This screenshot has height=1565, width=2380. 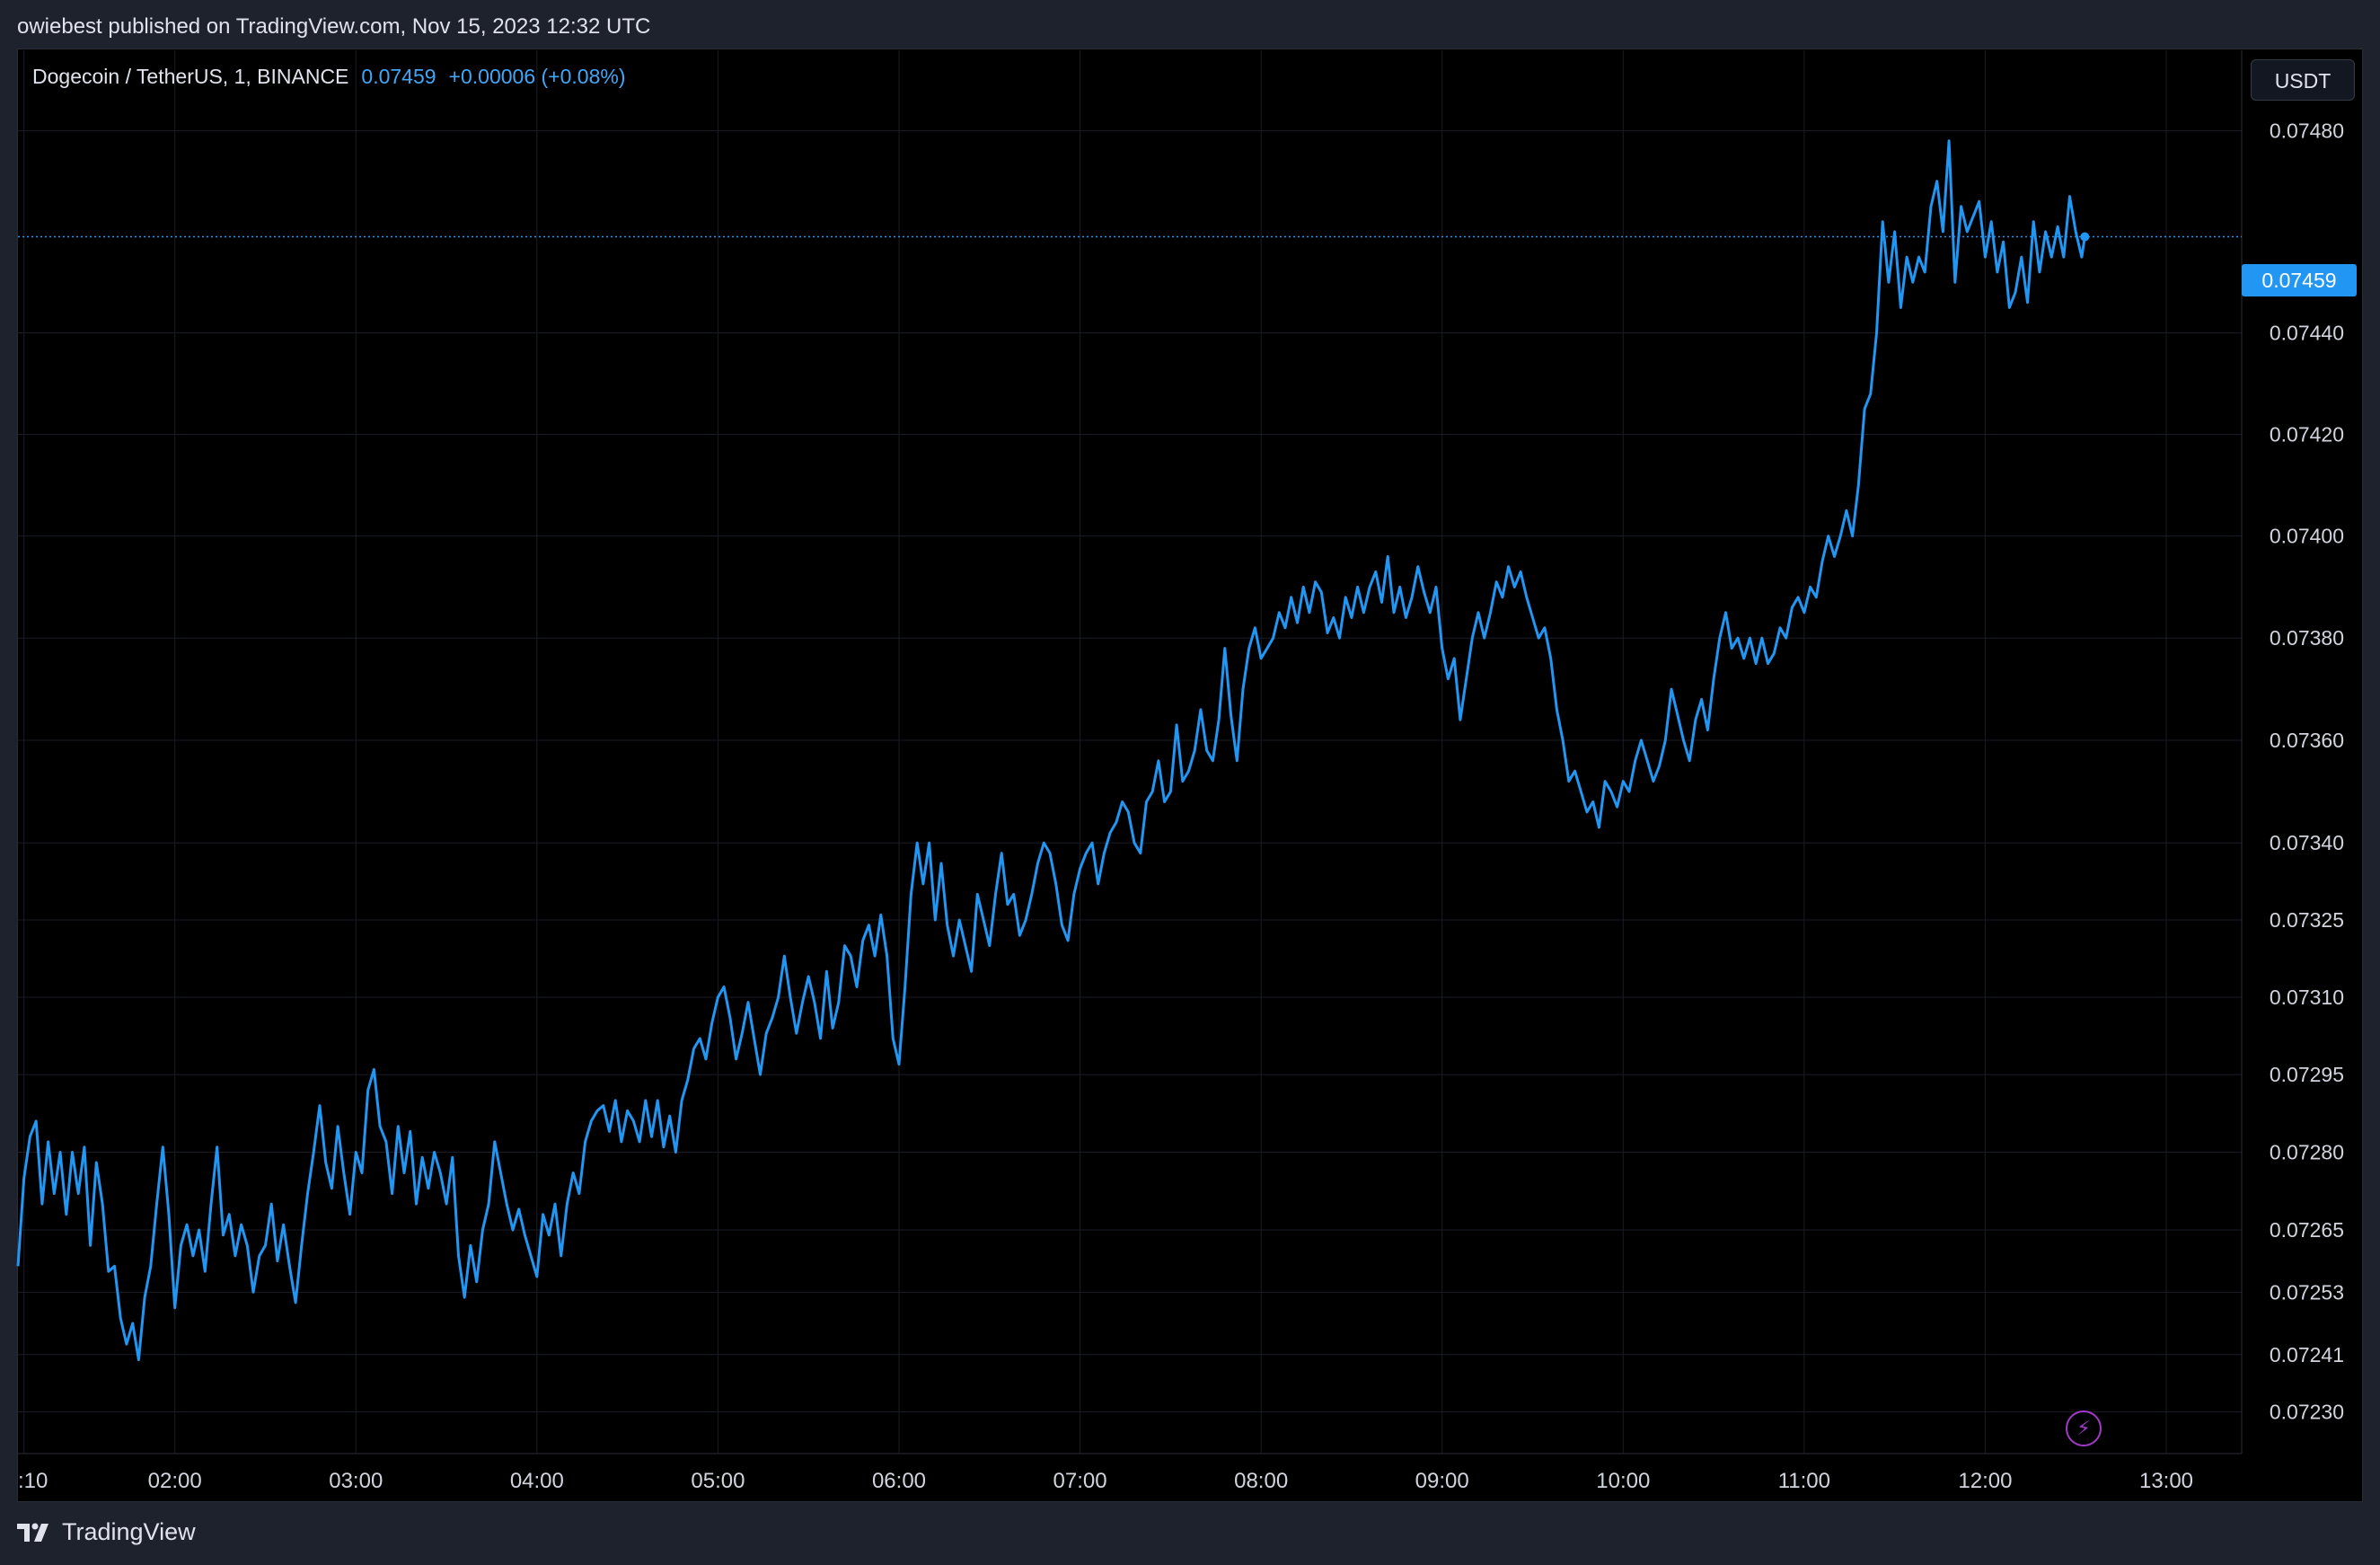 I want to click on last-price-tag: 0.07459, so click(x=2299, y=280).